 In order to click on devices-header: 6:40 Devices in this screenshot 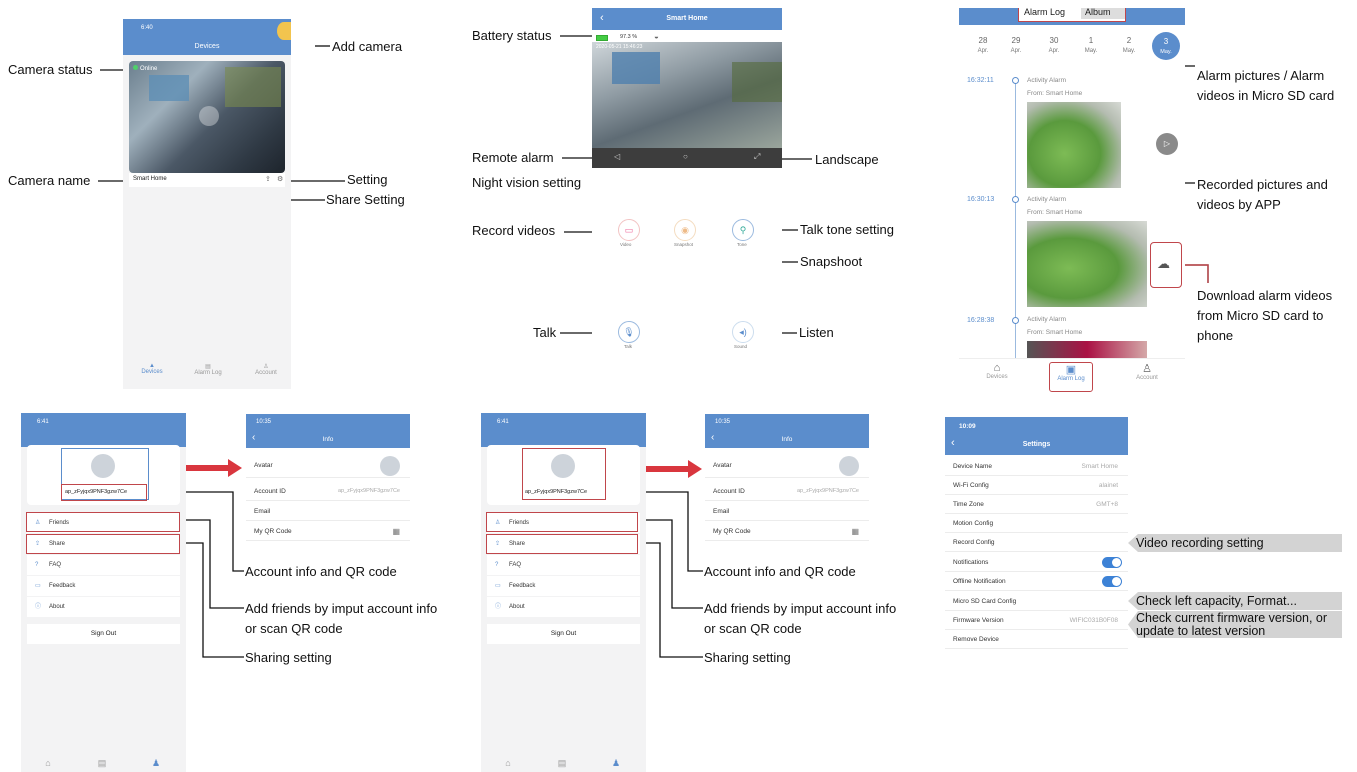, I will do `click(207, 37)`.